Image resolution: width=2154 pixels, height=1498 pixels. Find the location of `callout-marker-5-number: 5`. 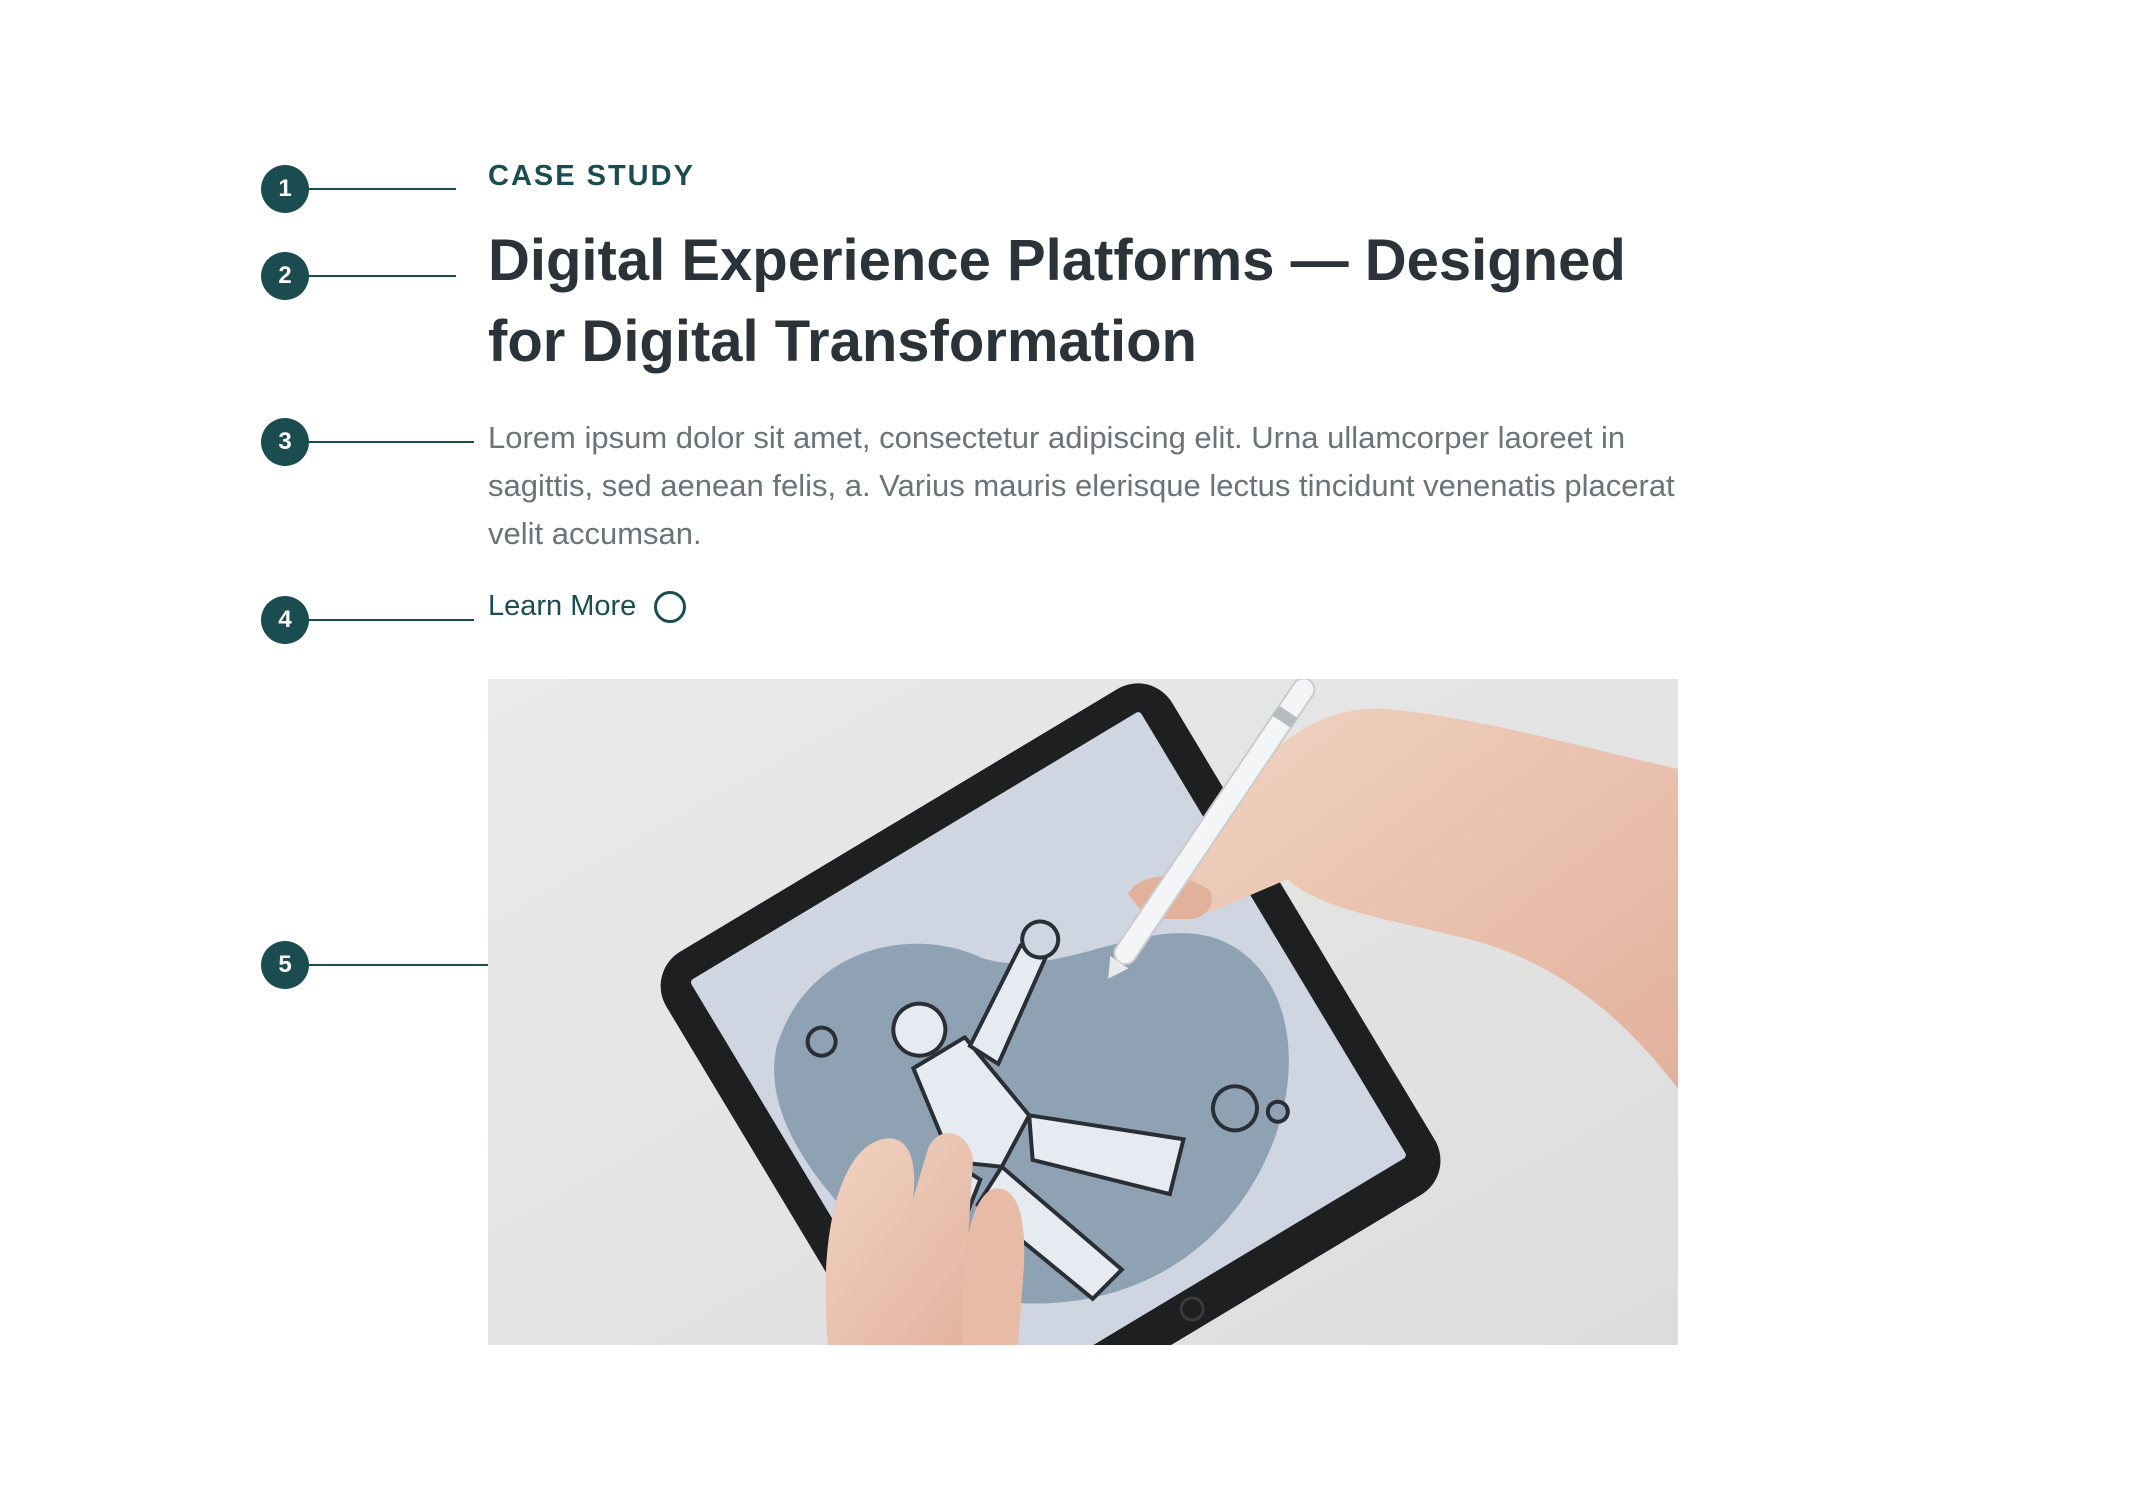

callout-marker-5-number: 5 is located at coordinates (285, 964).